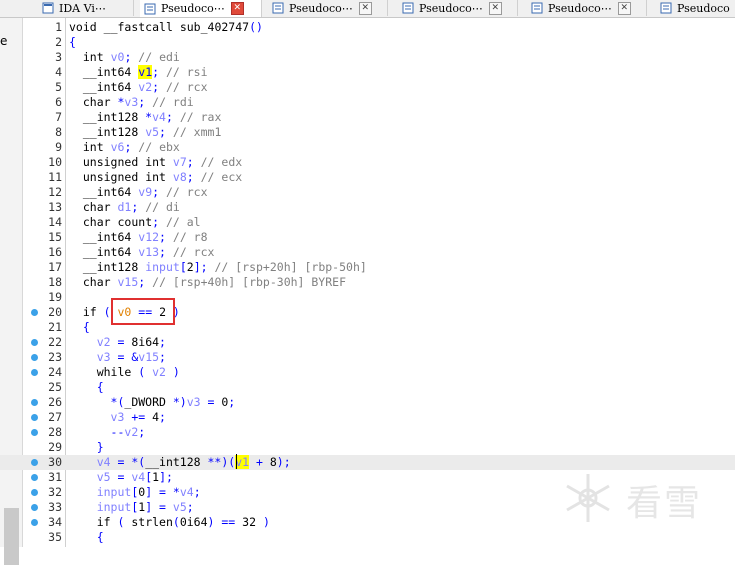 The image size is (735, 565). What do you see at coordinates (55, 342) in the screenshot?
I see `line-number: 22` at bounding box center [55, 342].